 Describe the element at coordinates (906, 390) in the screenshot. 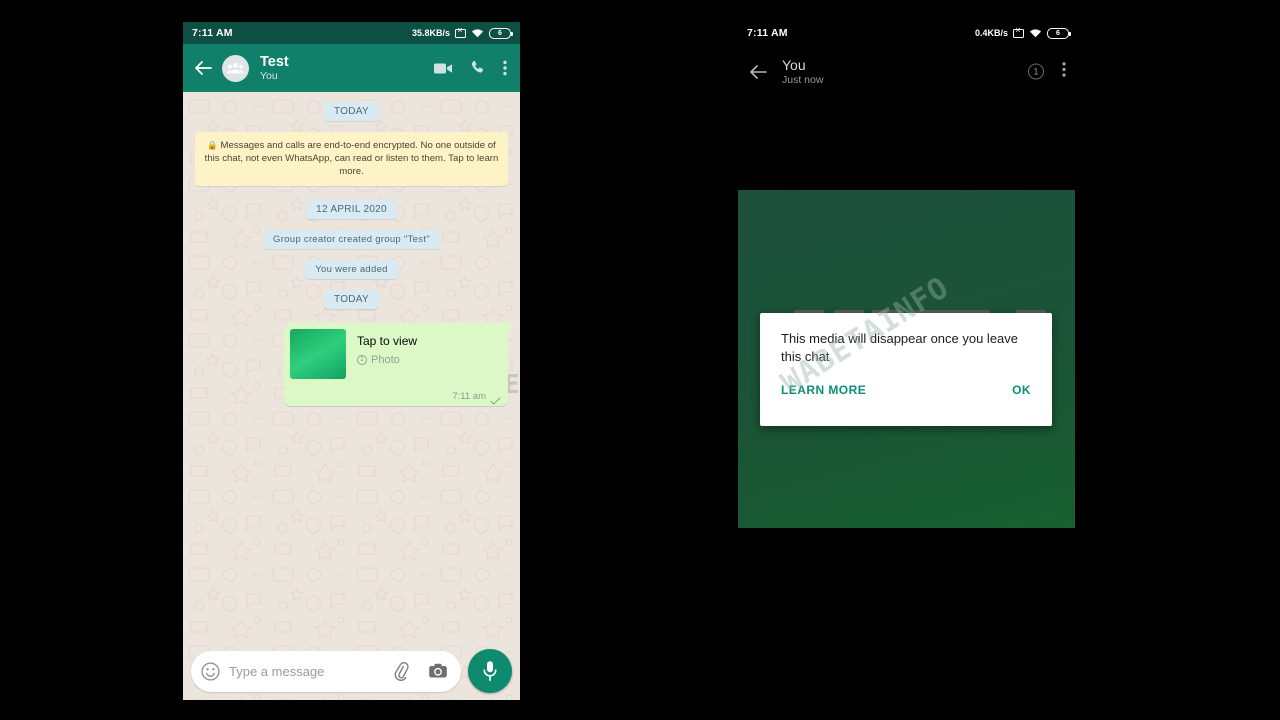

I see `dialog-actions: LEARN MORE OK` at that location.